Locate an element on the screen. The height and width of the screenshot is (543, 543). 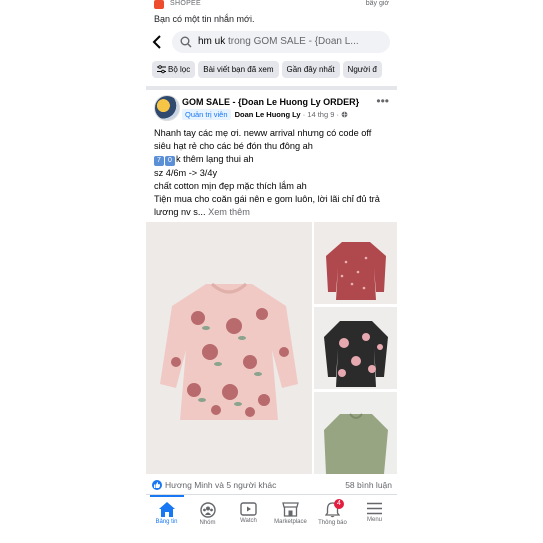
like-icon is located at coordinates (157, 485).